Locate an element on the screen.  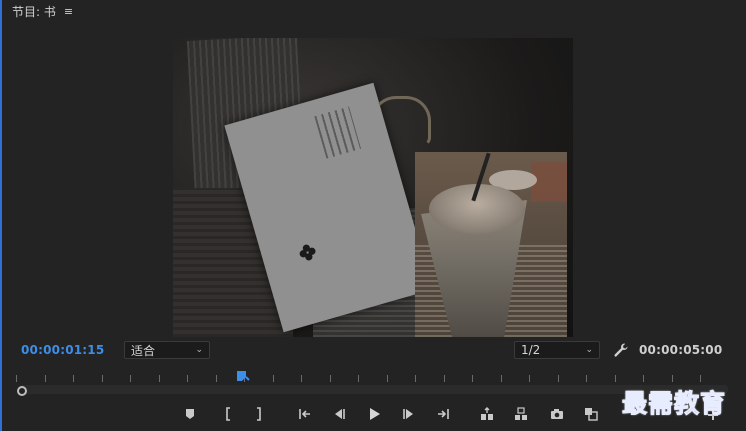
lift-icon is located at coordinates (487, 413).